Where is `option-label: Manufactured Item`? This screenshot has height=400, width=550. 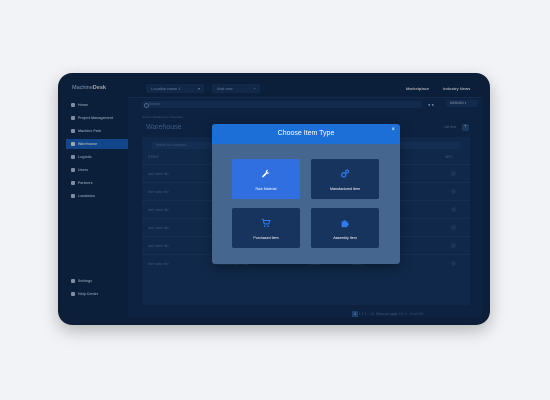 option-label: Manufactured Item is located at coordinates (345, 189).